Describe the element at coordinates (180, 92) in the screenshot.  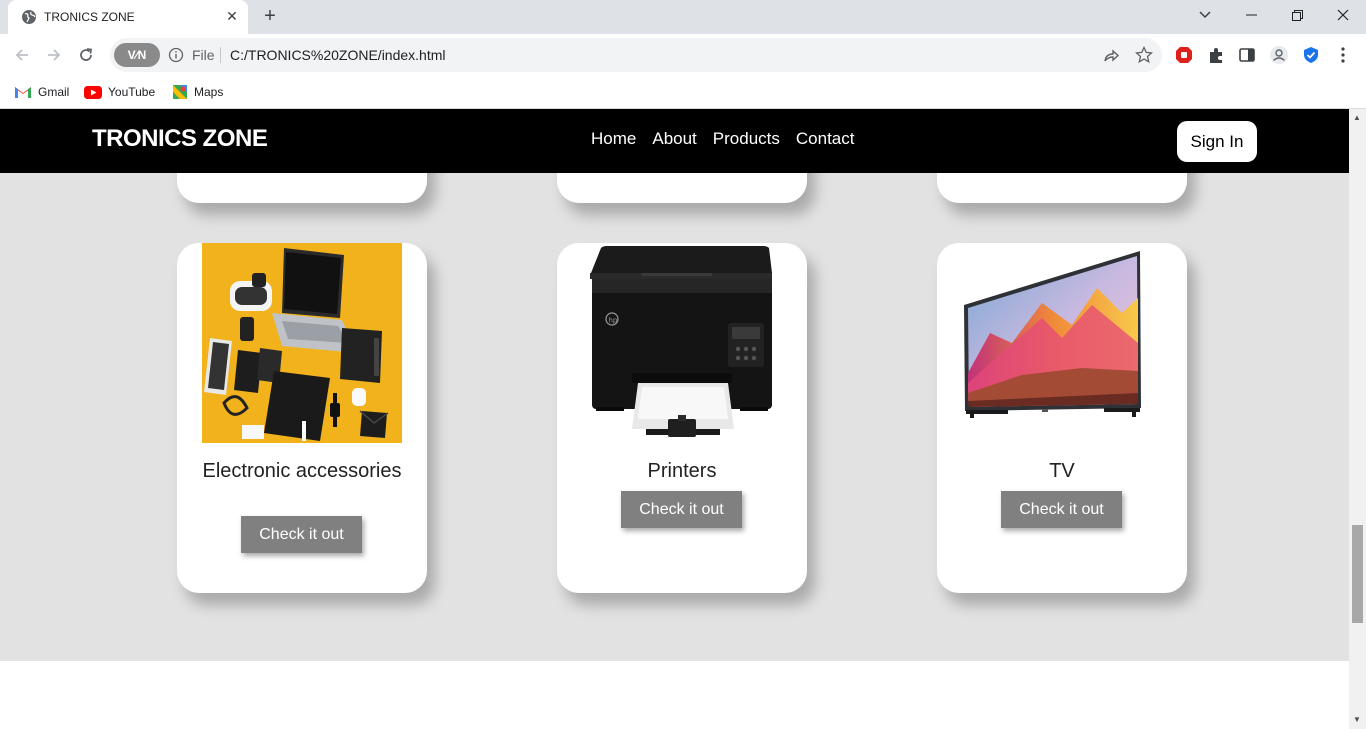
I see `maps-icon` at that location.